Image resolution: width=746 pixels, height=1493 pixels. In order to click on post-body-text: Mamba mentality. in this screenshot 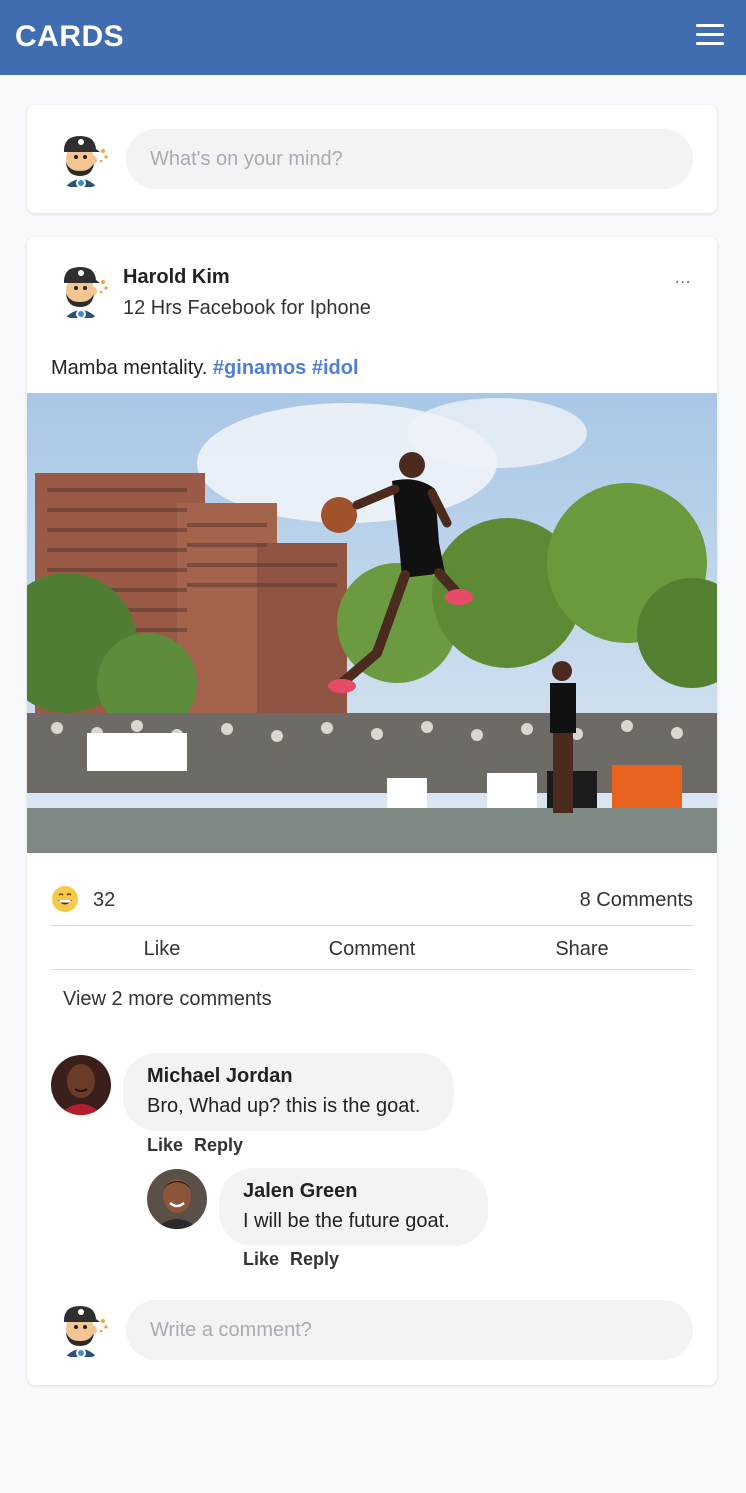, I will do `click(129, 368)`.